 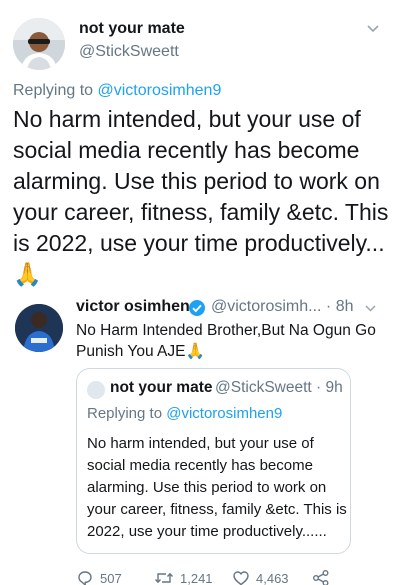 What do you see at coordinates (164, 578) in the screenshot?
I see `retweet-icon` at bounding box center [164, 578].